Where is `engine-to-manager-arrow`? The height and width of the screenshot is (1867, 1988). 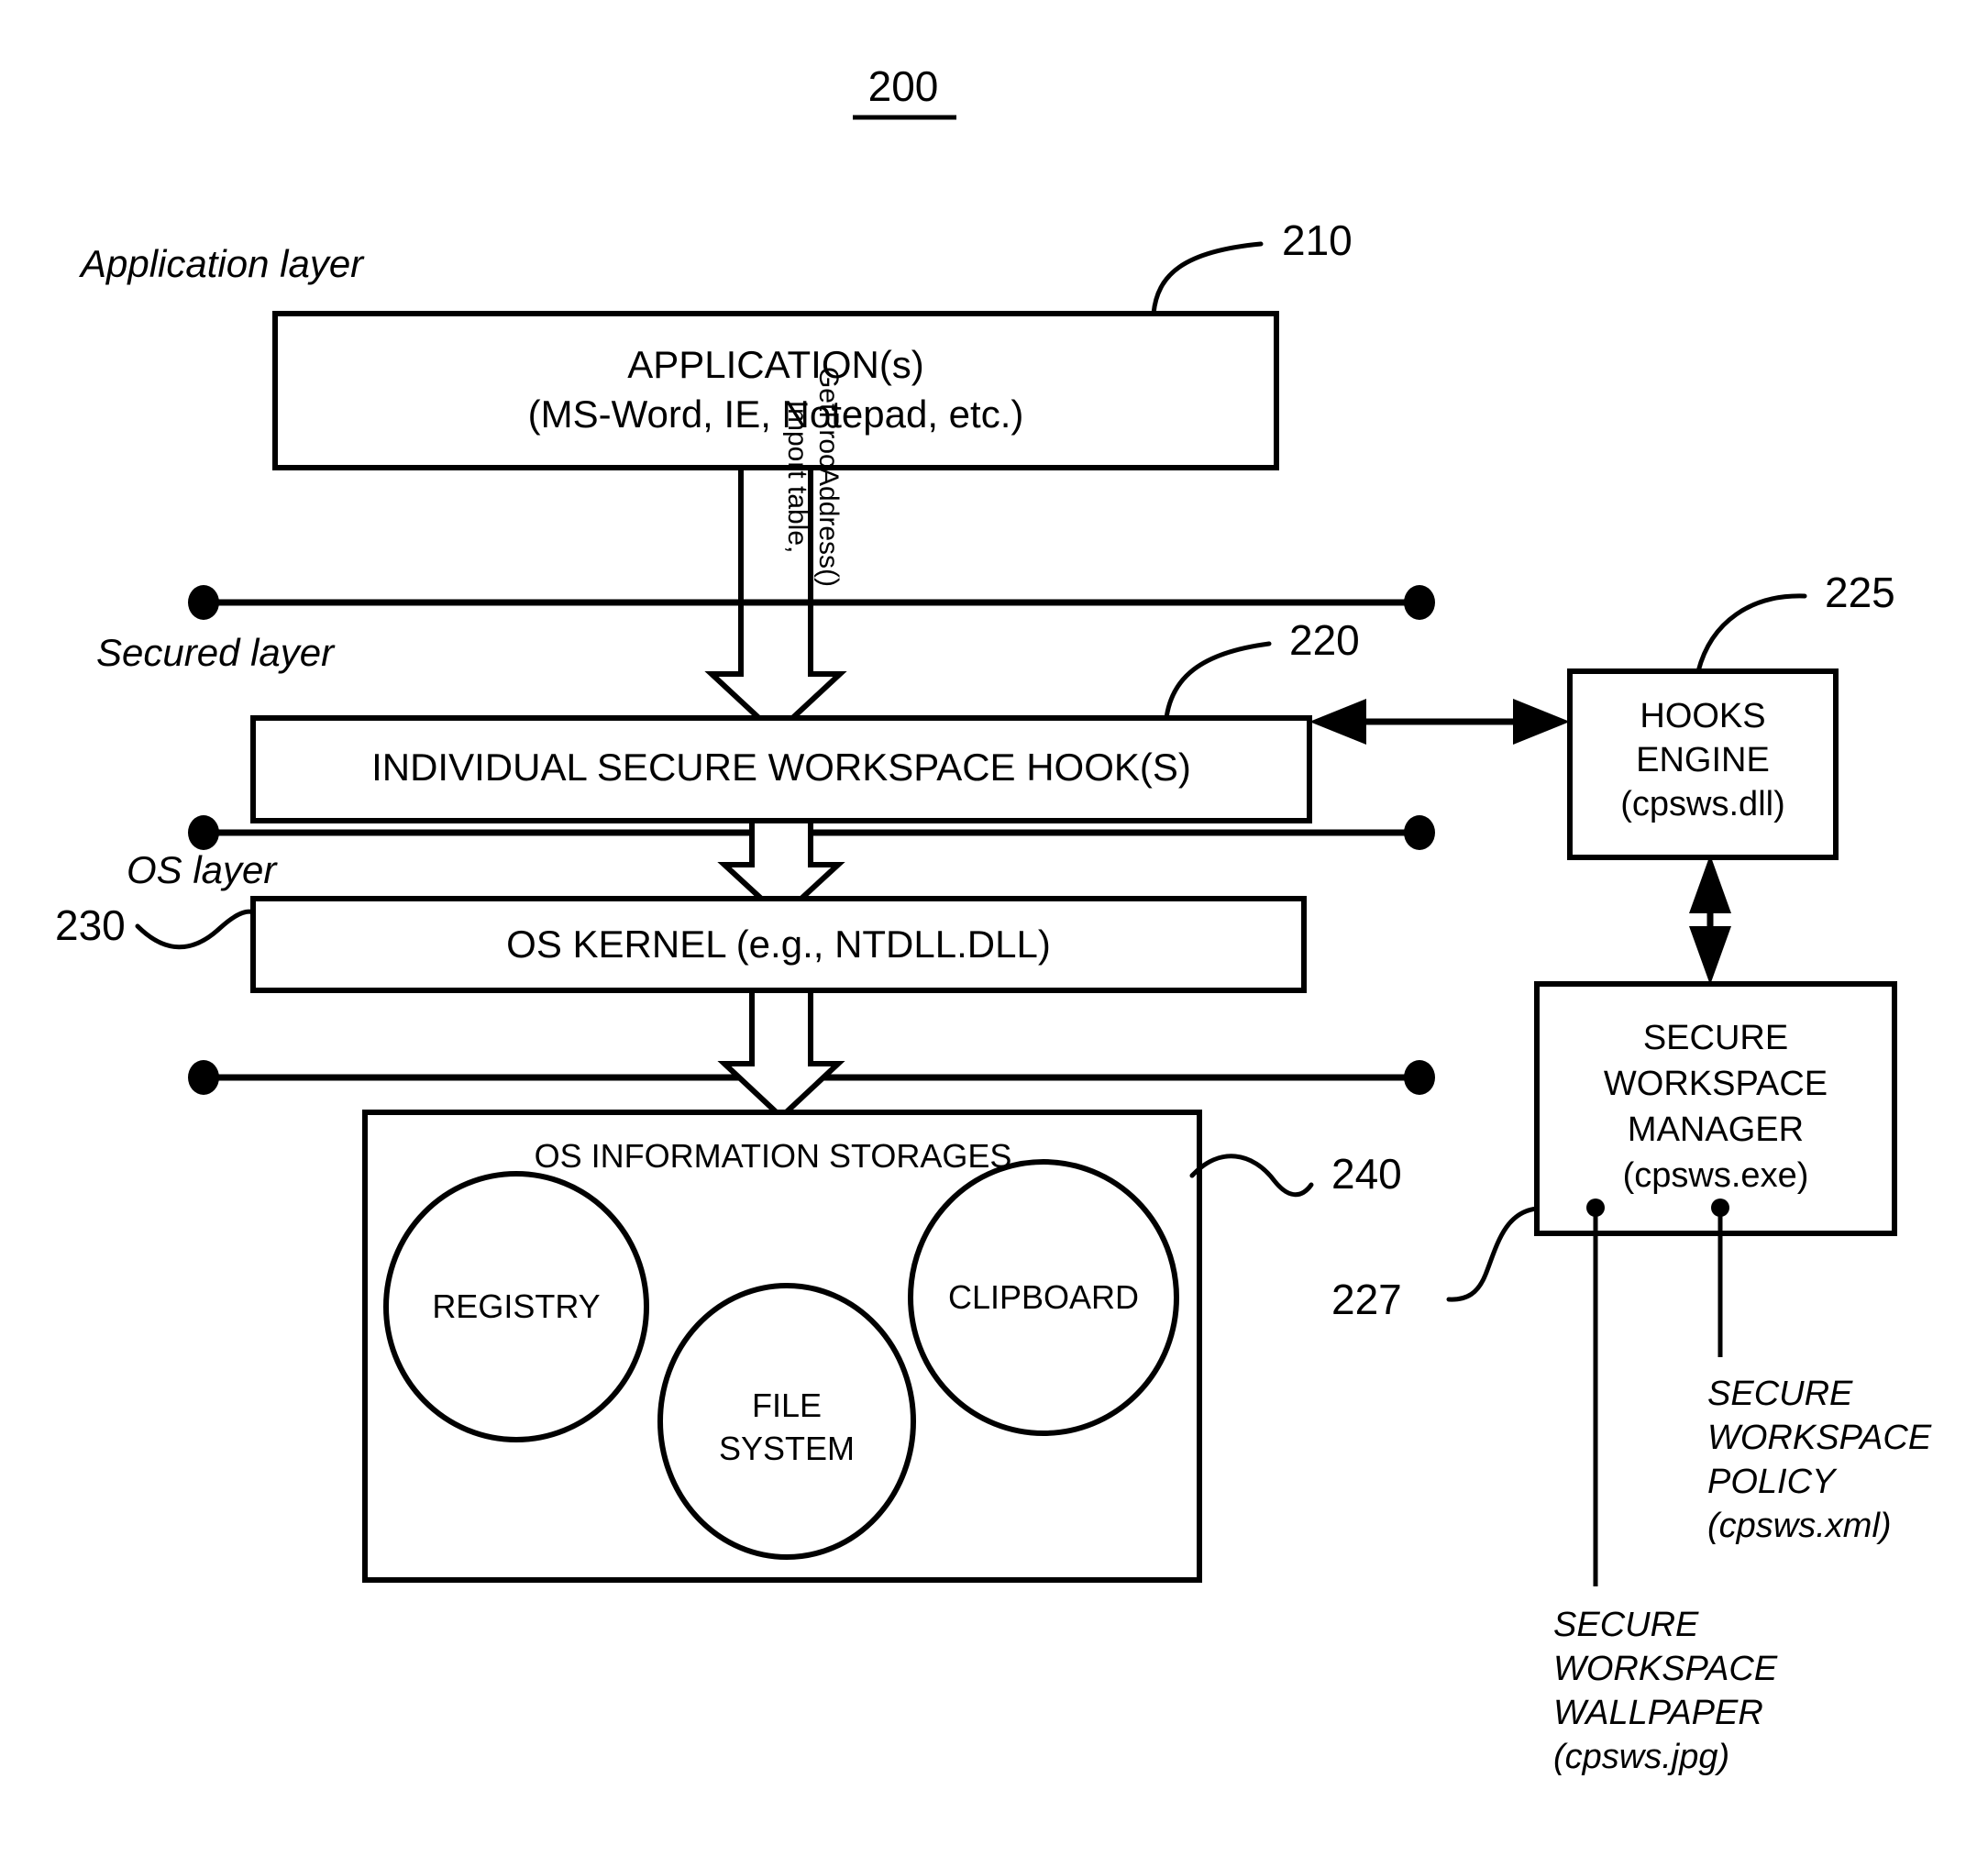 engine-to-manager-arrow is located at coordinates (1710, 920).